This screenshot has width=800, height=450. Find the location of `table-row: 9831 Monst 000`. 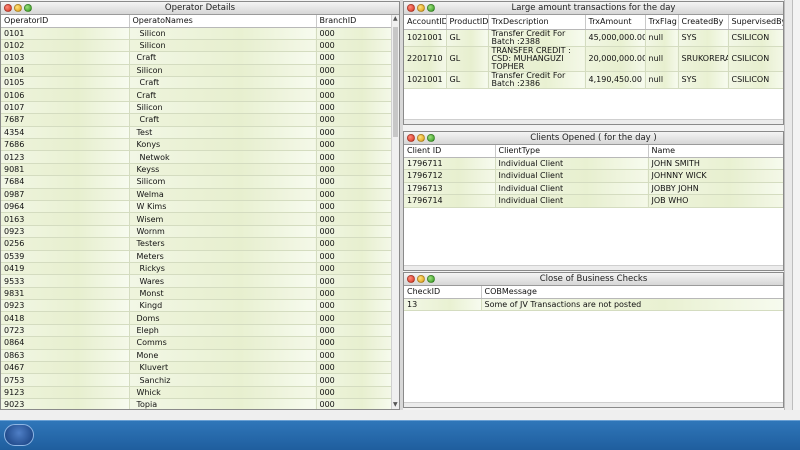

table-row: 9831 Monst 000 is located at coordinates (197, 294).